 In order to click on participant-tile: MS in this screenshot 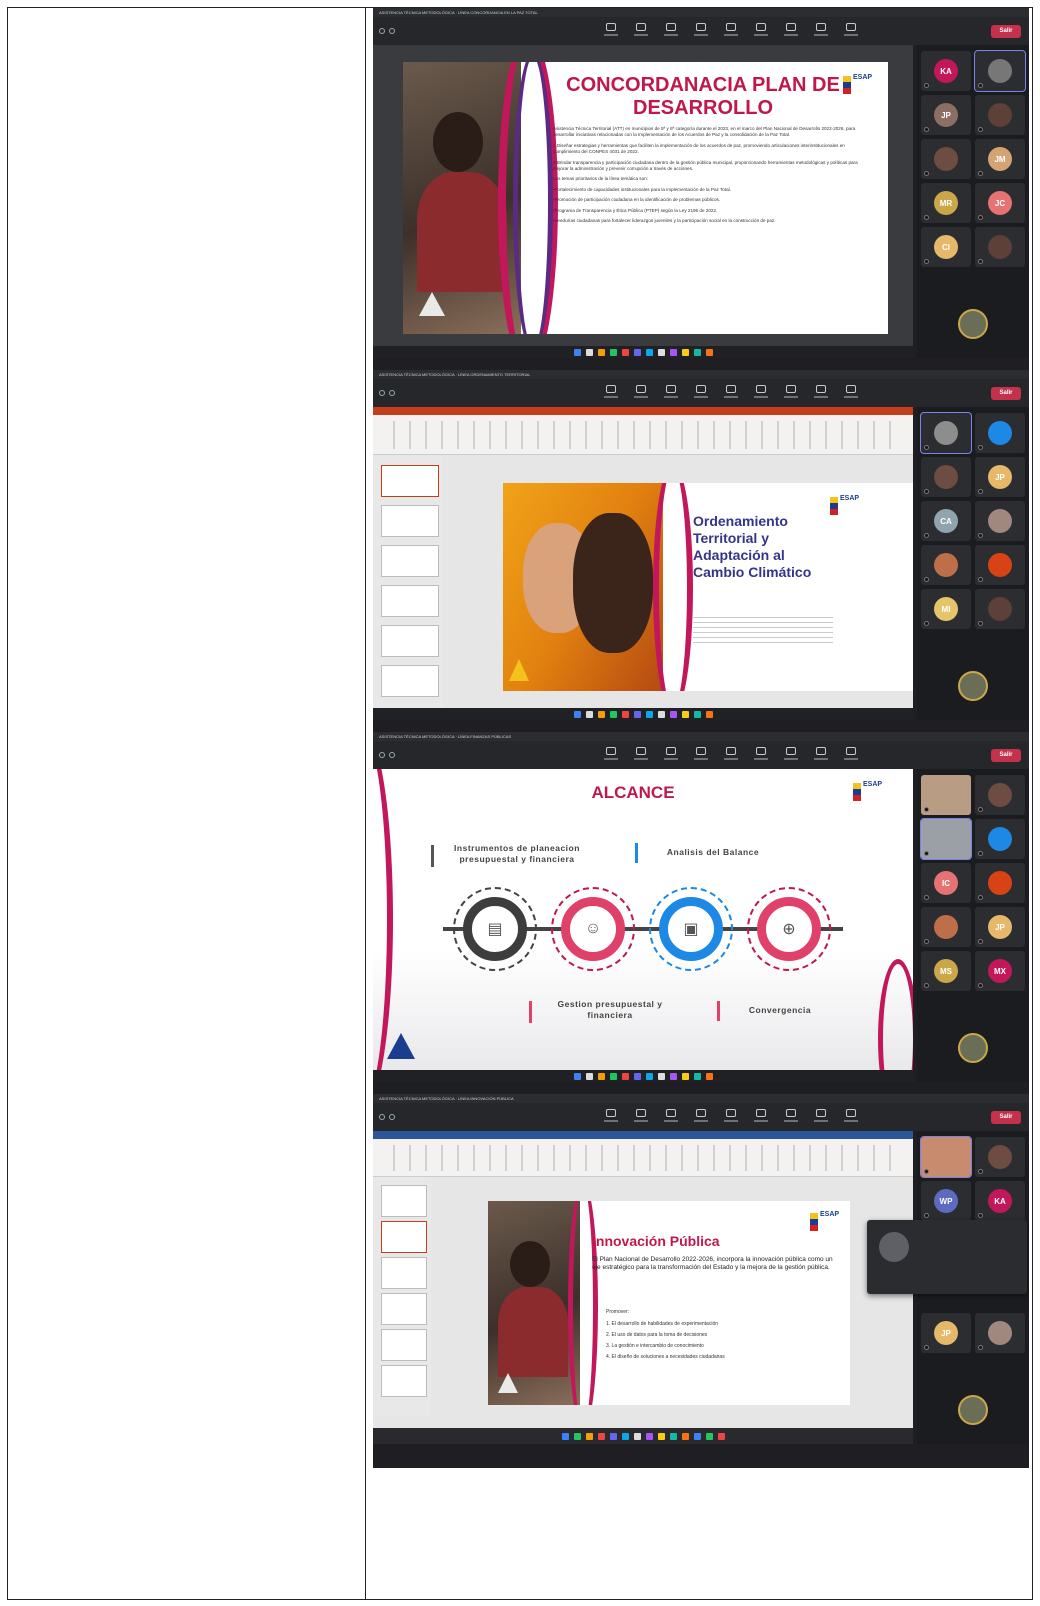, I will do `click(946, 971)`.